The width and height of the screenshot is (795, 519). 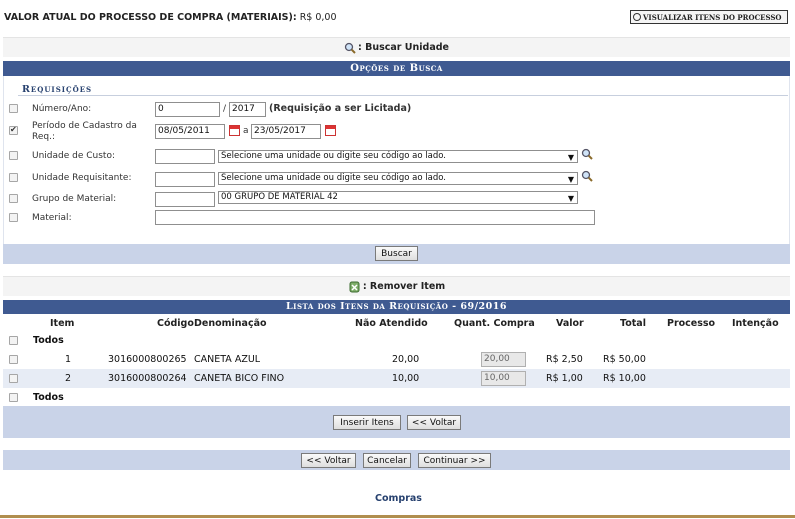 What do you see at coordinates (570, 323) in the screenshot?
I see `col-value: Valor` at bounding box center [570, 323].